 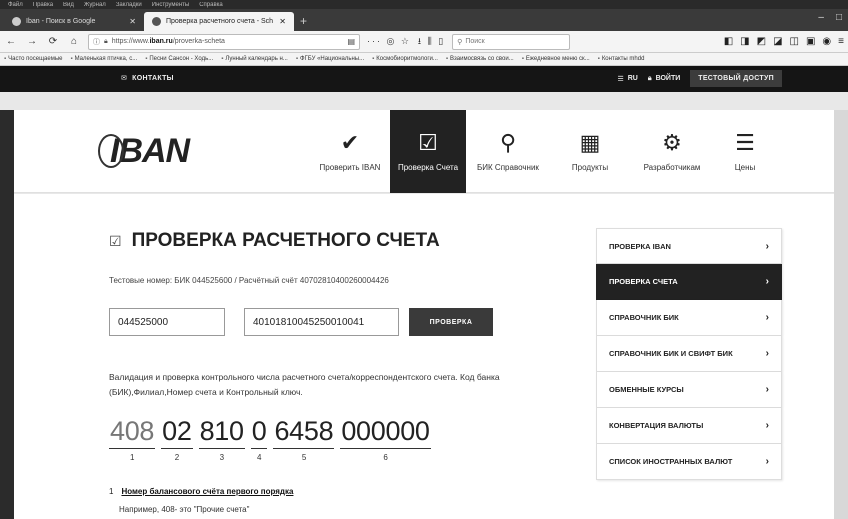 I want to click on contacts-label: КОНТАКТЫ, so click(x=153, y=78).